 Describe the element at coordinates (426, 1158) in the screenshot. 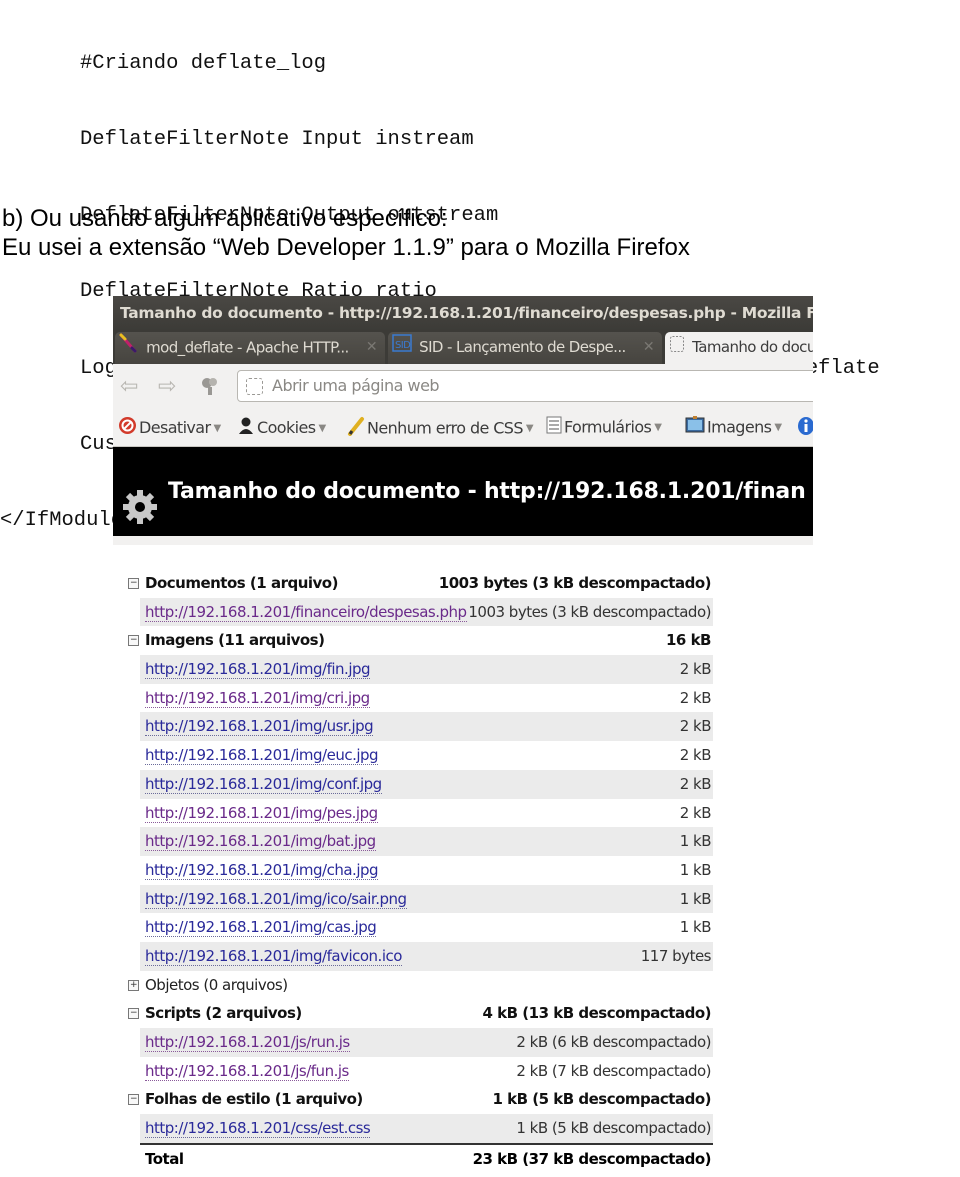

I see `total-row: Total 23 kB (37 kB descompactado)` at that location.